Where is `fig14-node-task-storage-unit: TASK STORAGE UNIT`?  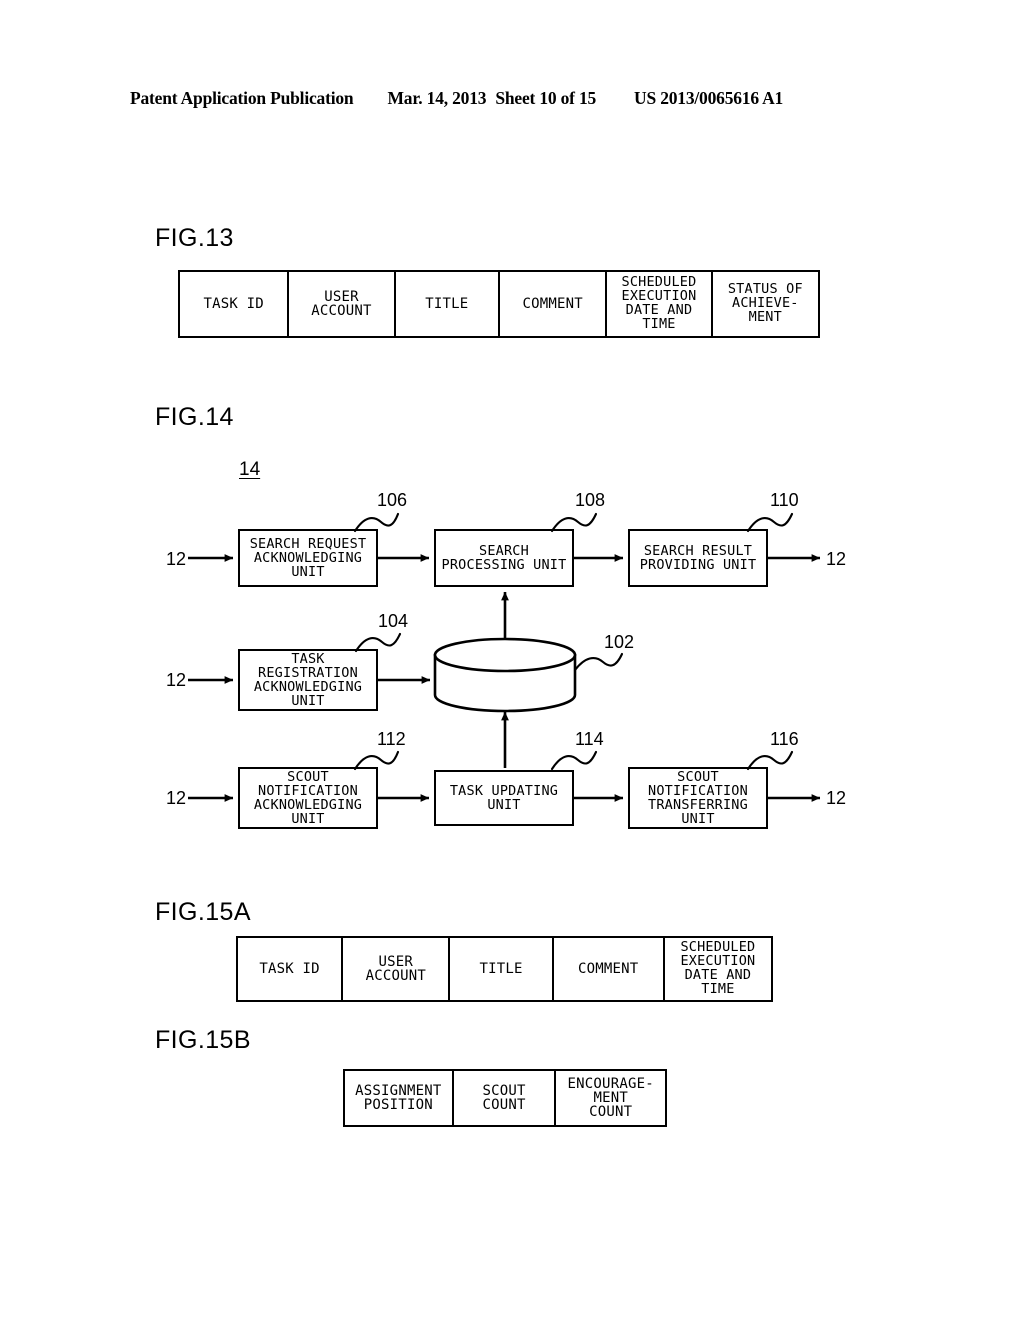 fig14-node-task-storage-unit: TASK STORAGE UNIT is located at coordinates (505, 679).